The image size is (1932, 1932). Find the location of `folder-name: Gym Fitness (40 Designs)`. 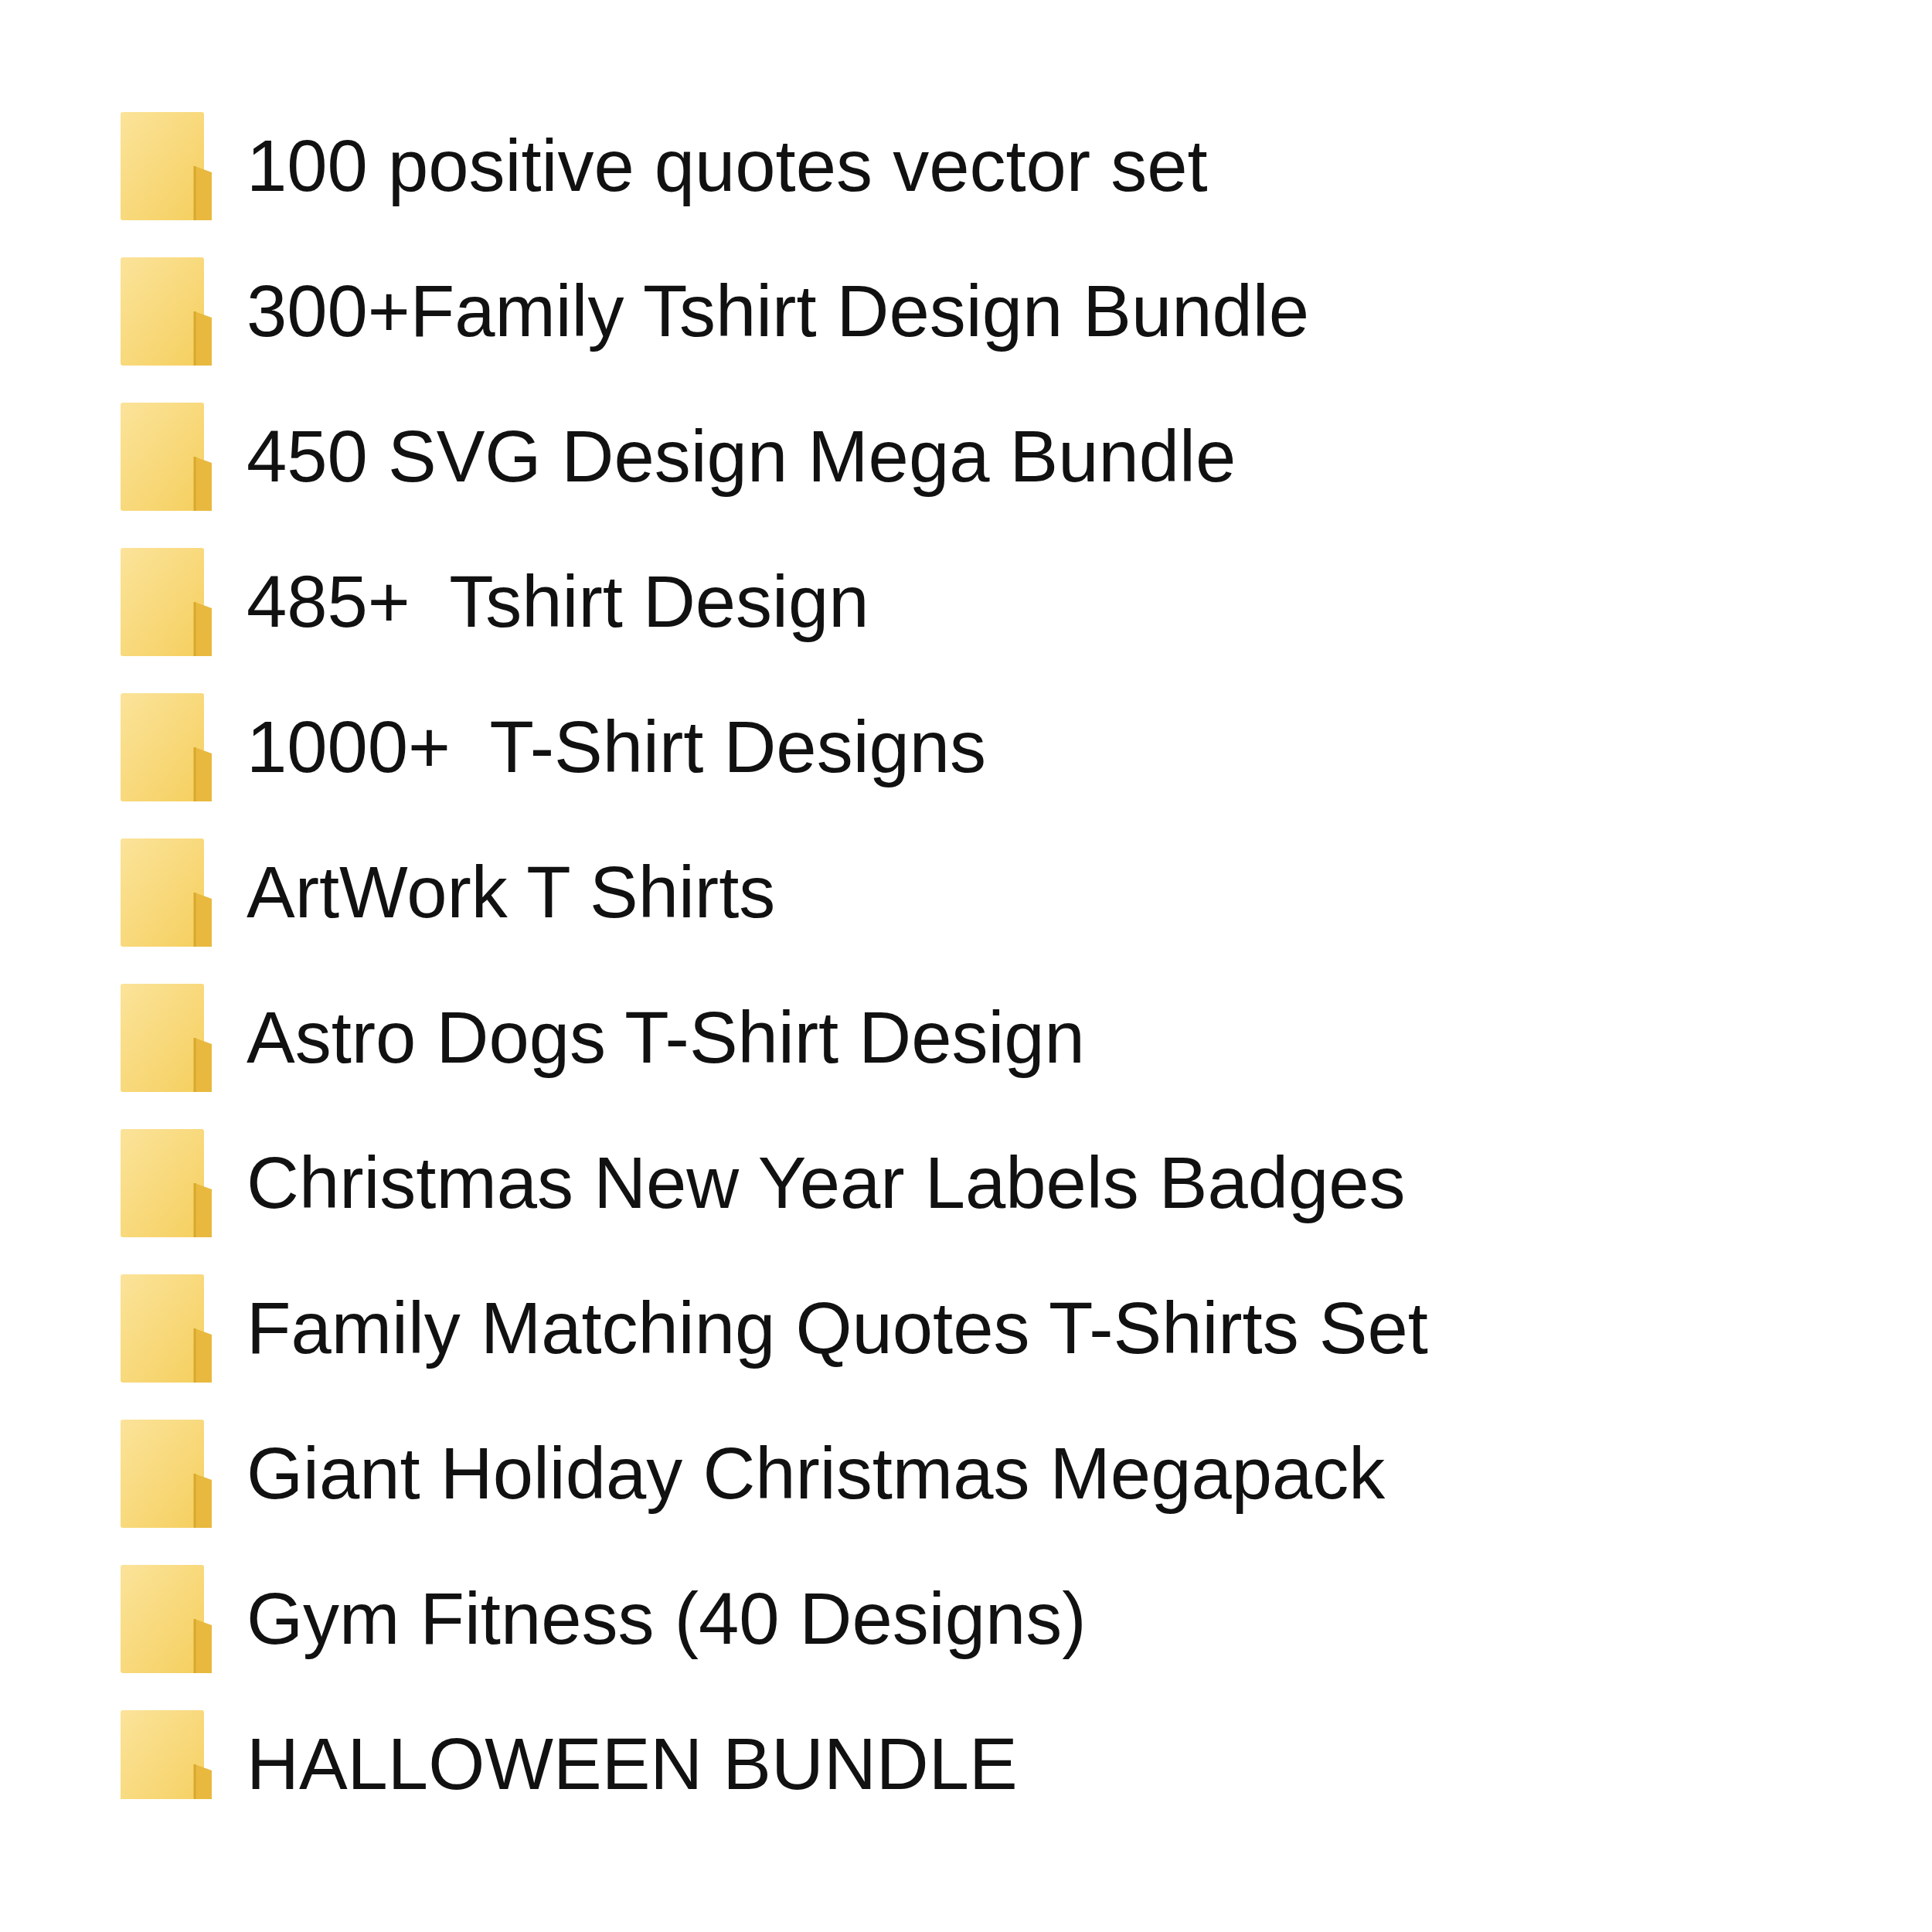

folder-name: Gym Fitness (40 Designs) is located at coordinates (667, 1619).